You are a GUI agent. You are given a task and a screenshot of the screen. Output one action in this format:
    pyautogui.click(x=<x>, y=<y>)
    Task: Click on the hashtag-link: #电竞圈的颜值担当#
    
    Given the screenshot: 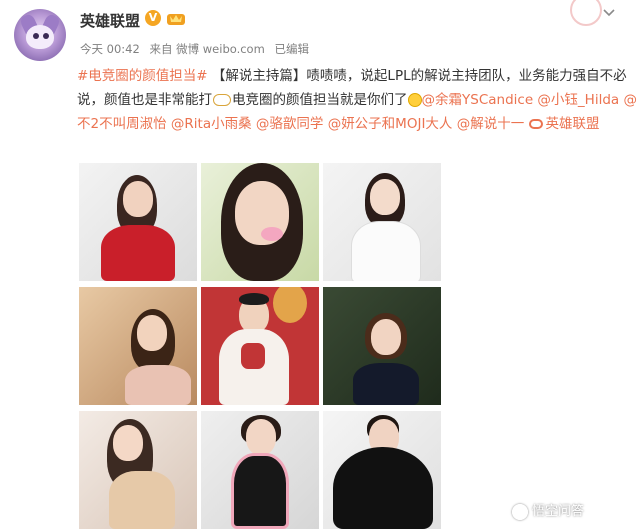 What is the action you would take?
    pyautogui.click(x=142, y=76)
    